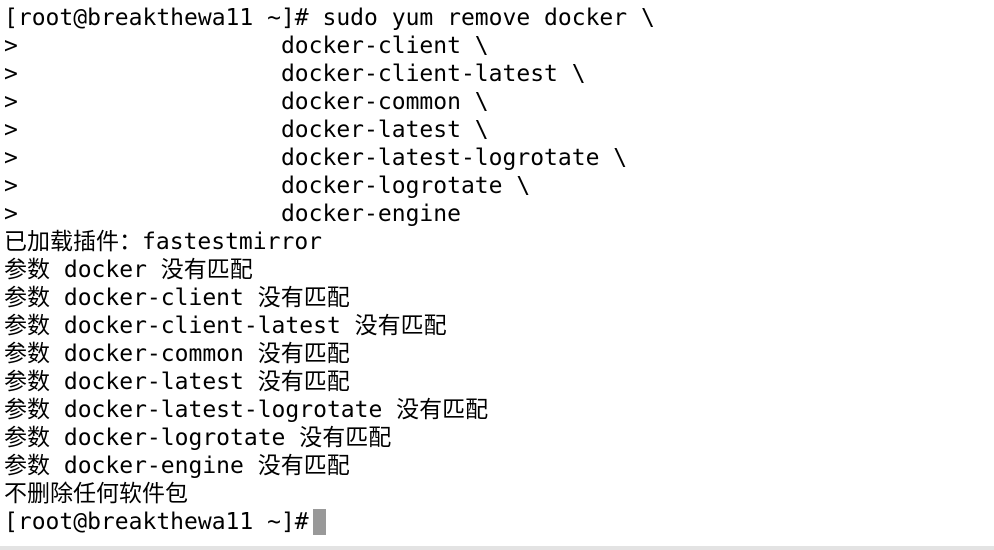 This screenshot has height=550, width=994. Describe the element at coordinates (499, 522) in the screenshot. I see `prompt-line: [root@breakthewa11 ~]#` at that location.